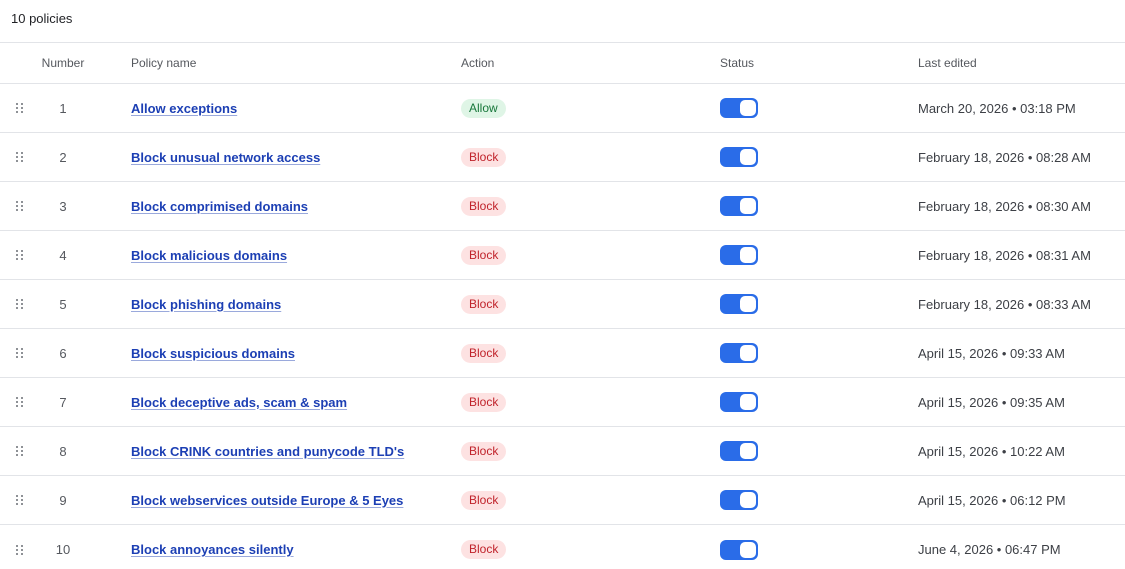 The width and height of the screenshot is (1125, 569). I want to click on last-edited-value: February 18, 2026 • 08:28 AM, so click(1004, 157).